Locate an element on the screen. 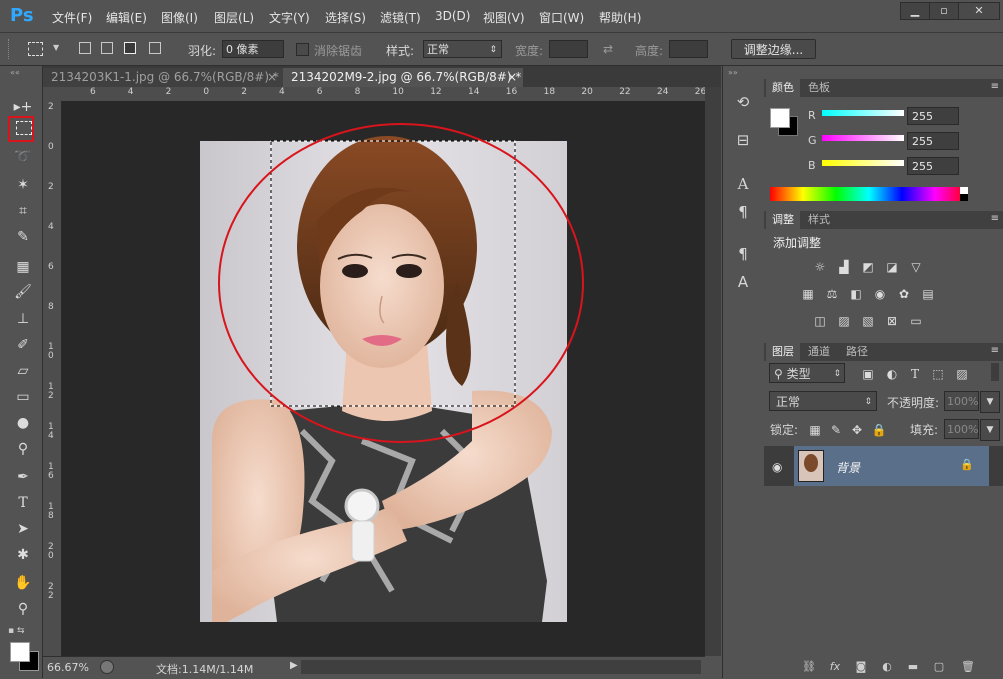 This screenshot has width=1003, height=679. brush-tool-icon: 🖌 is located at coordinates (23, 292).